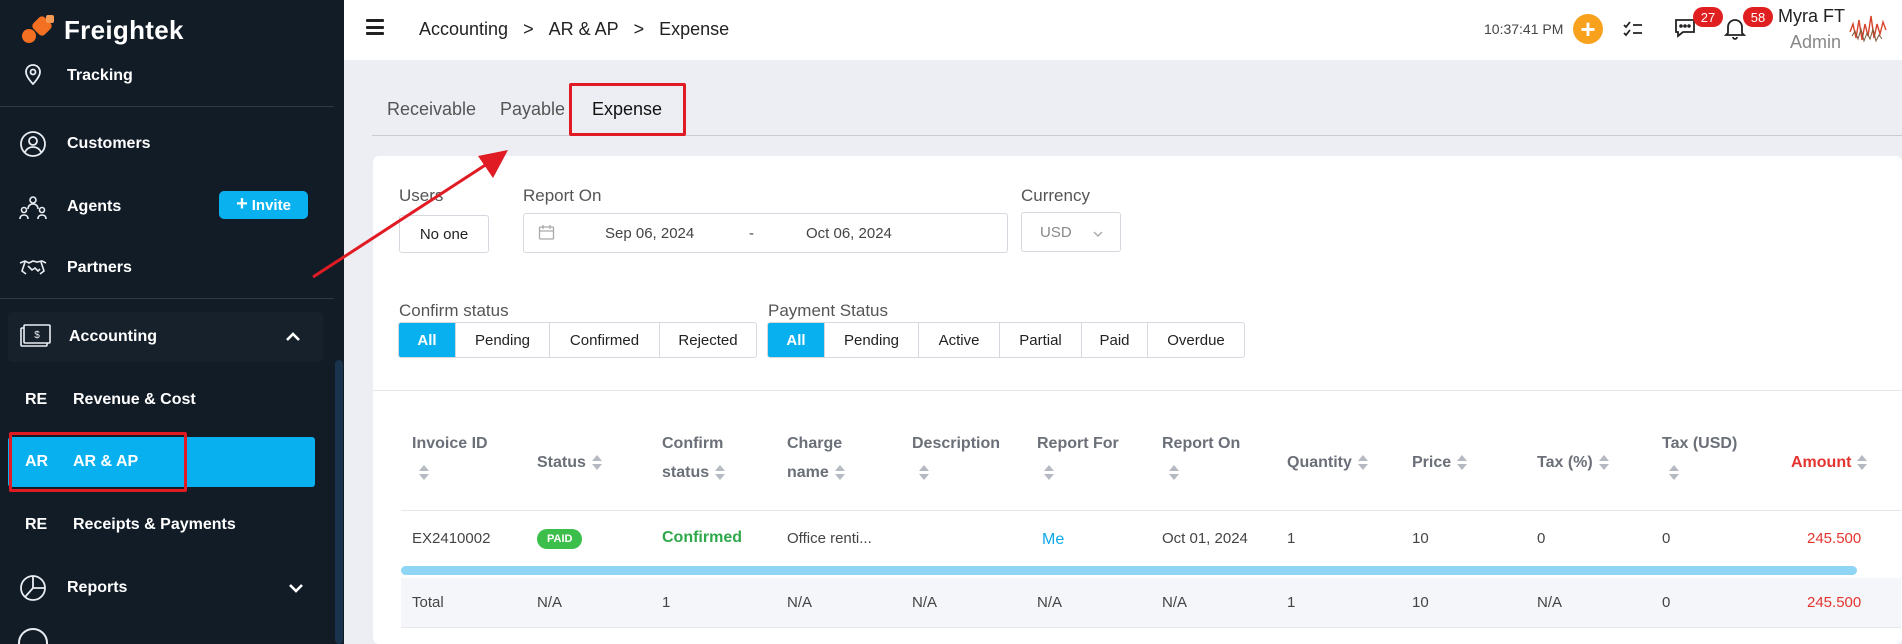 The image size is (1902, 644). I want to click on date-to: Oct 06, 2024, so click(849, 233).